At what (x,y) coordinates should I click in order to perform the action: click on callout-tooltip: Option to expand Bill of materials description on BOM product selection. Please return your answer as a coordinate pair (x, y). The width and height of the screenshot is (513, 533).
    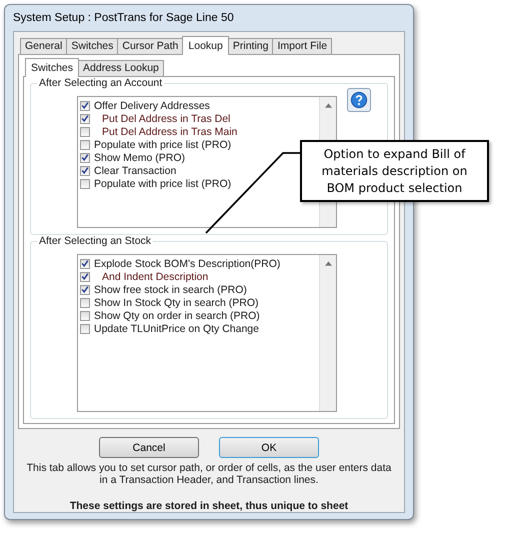
    Looking at the image, I should click on (394, 171).